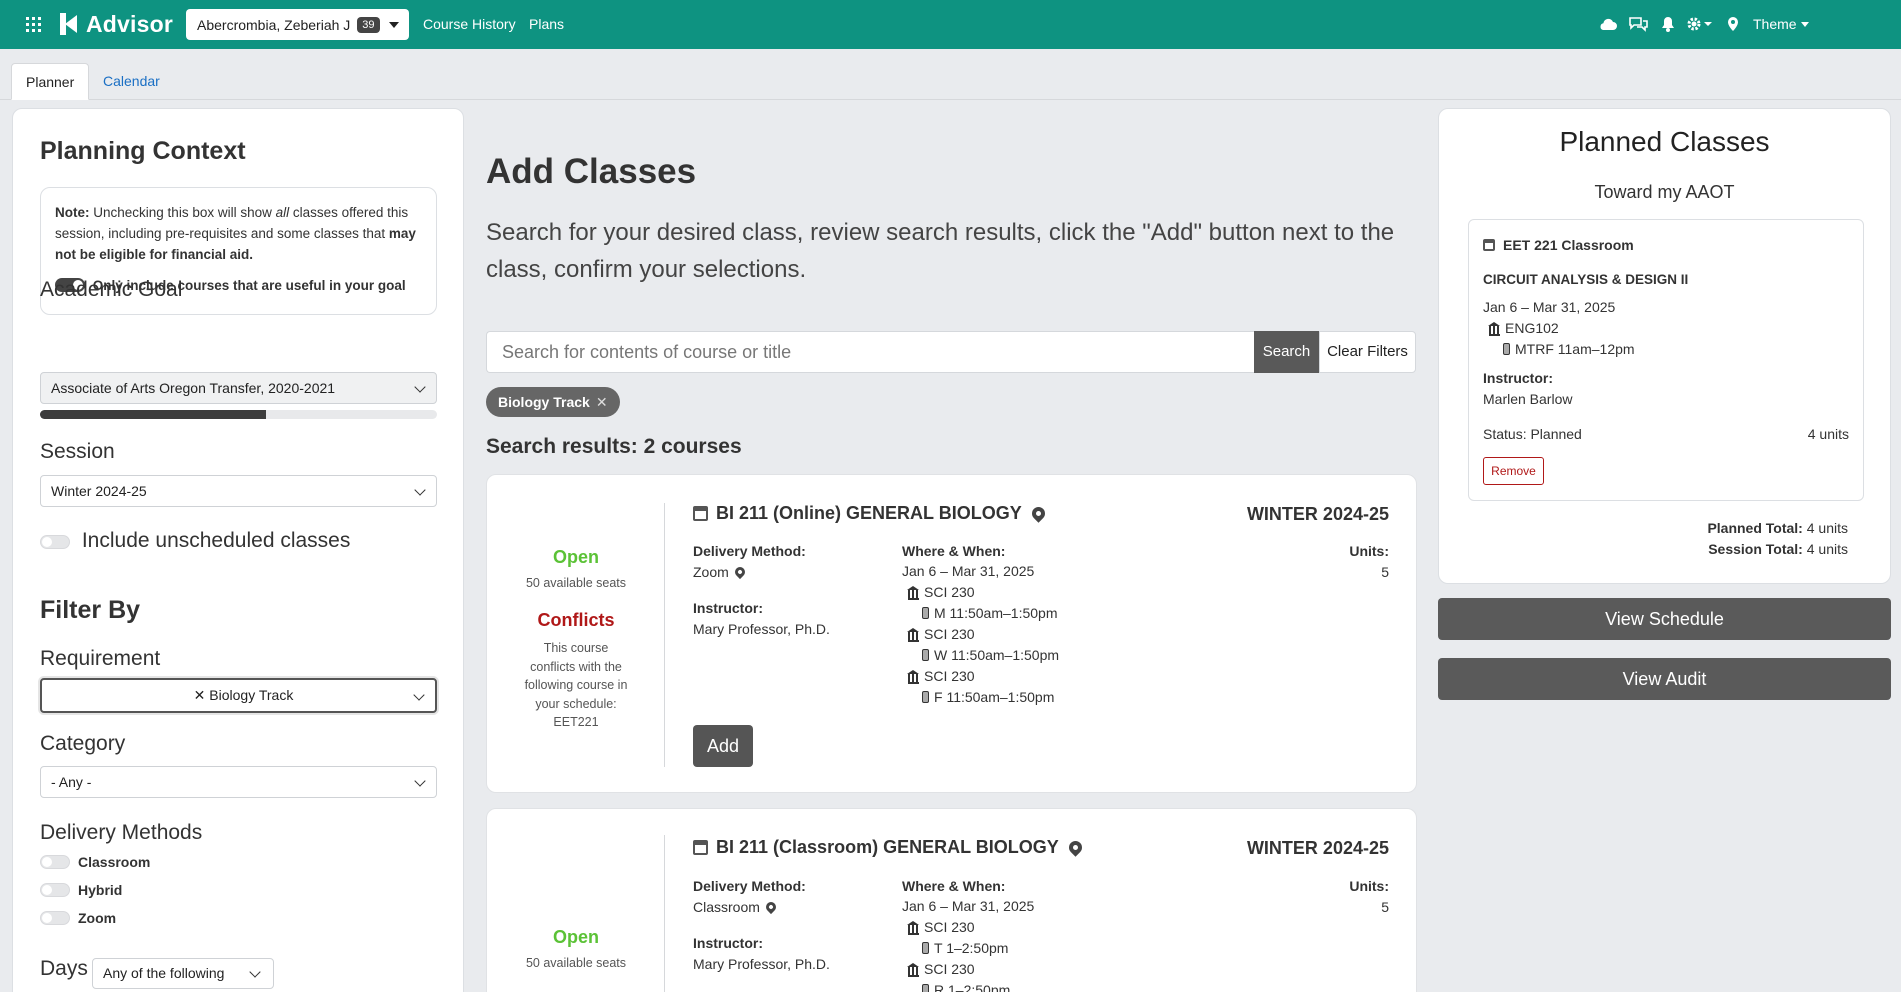 The height and width of the screenshot is (992, 1901). What do you see at coordinates (72, 212) in the screenshot?
I see `note-label: Note:` at bounding box center [72, 212].